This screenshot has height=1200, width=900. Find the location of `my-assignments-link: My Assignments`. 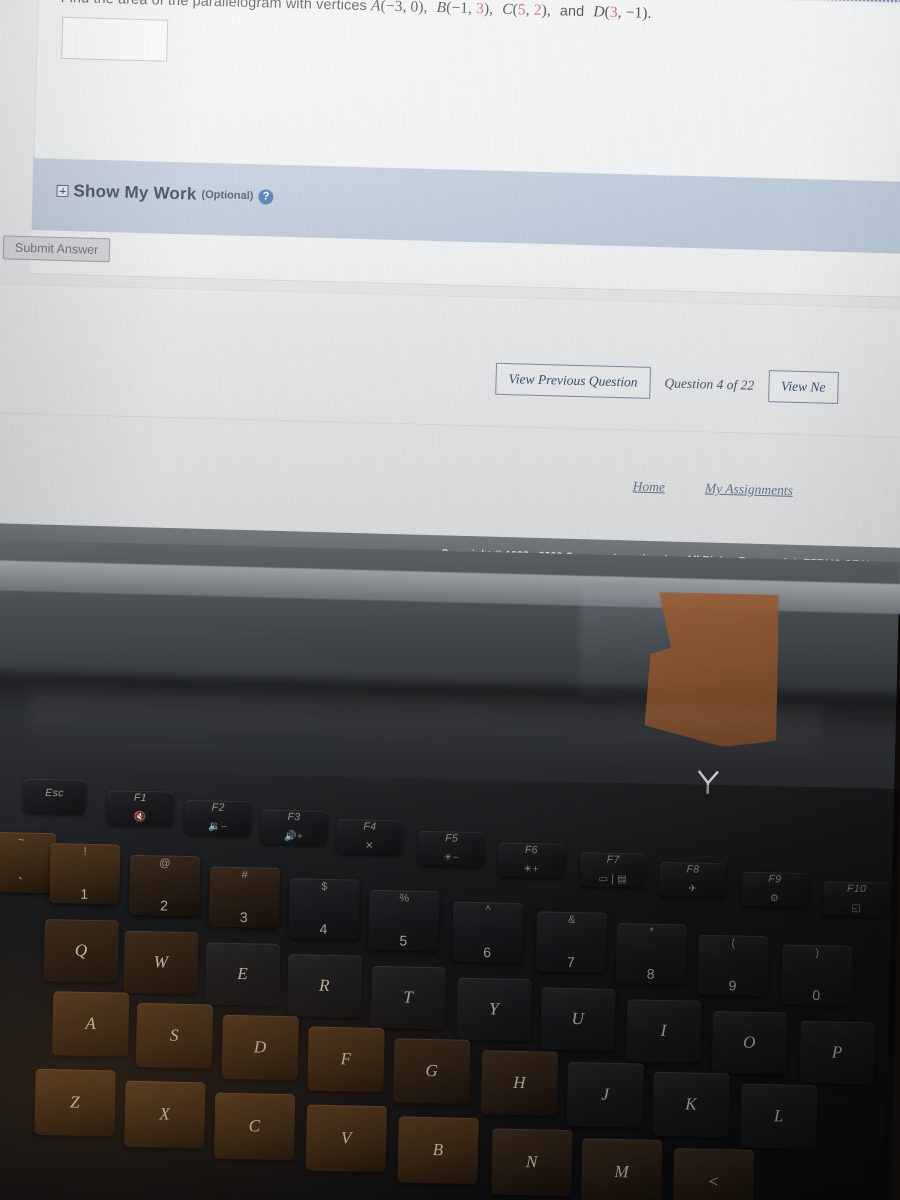

my-assignments-link: My Assignments is located at coordinates (749, 489).